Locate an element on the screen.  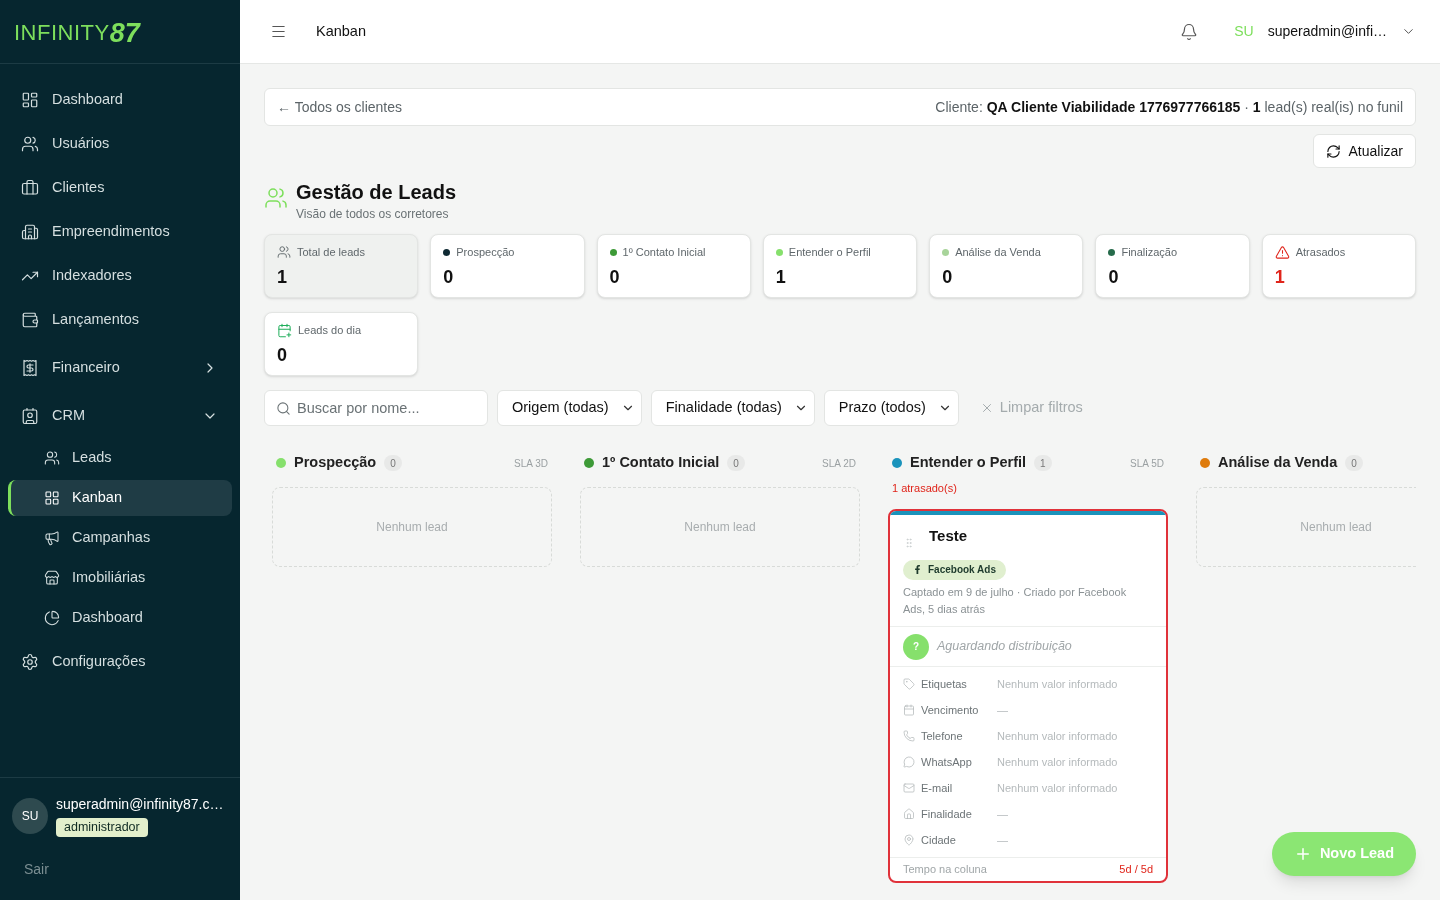
refresh-icon is located at coordinates (1333, 151).